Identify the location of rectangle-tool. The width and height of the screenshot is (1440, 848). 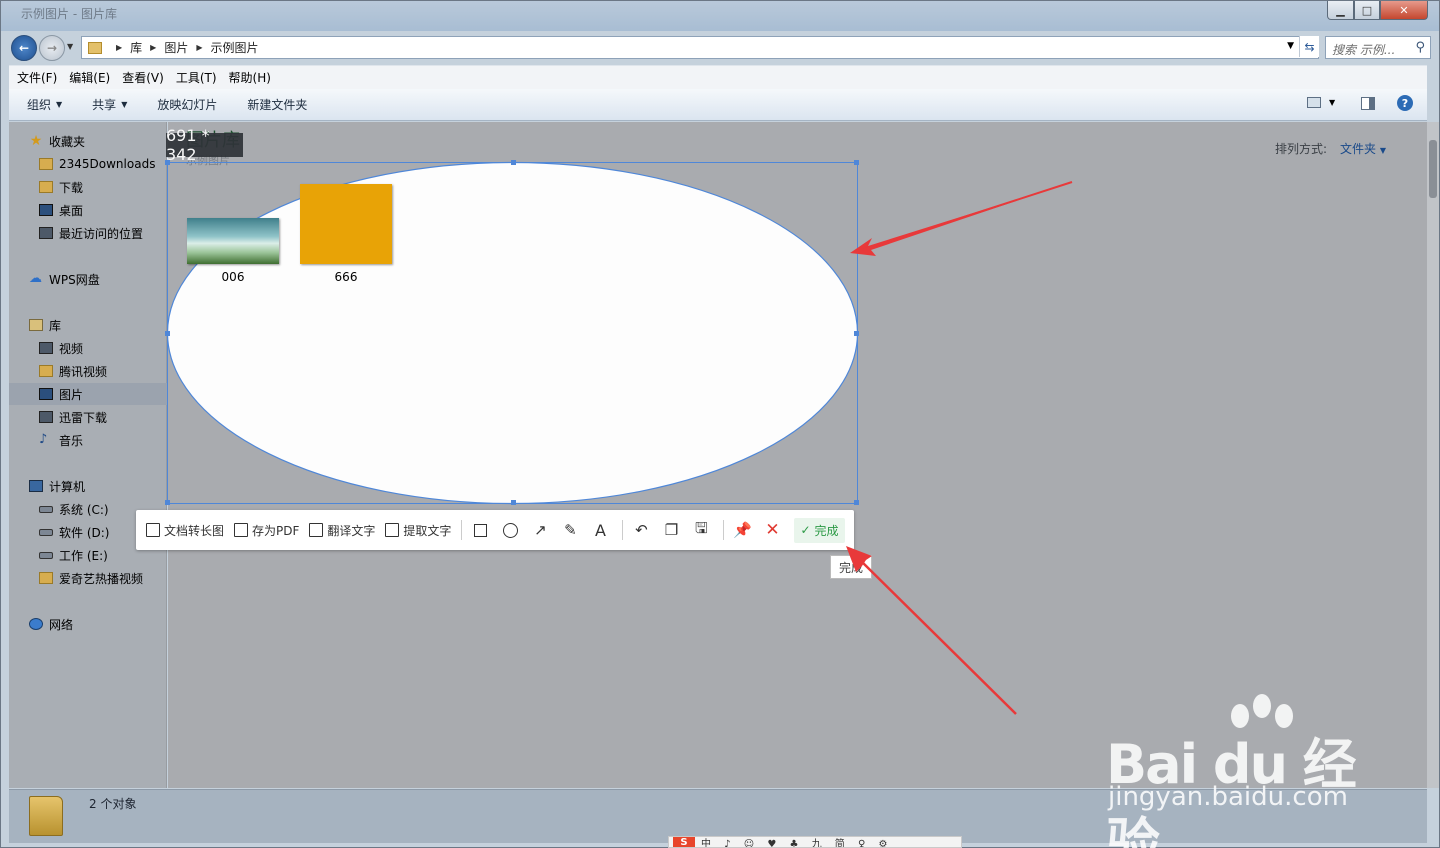
(480, 530).